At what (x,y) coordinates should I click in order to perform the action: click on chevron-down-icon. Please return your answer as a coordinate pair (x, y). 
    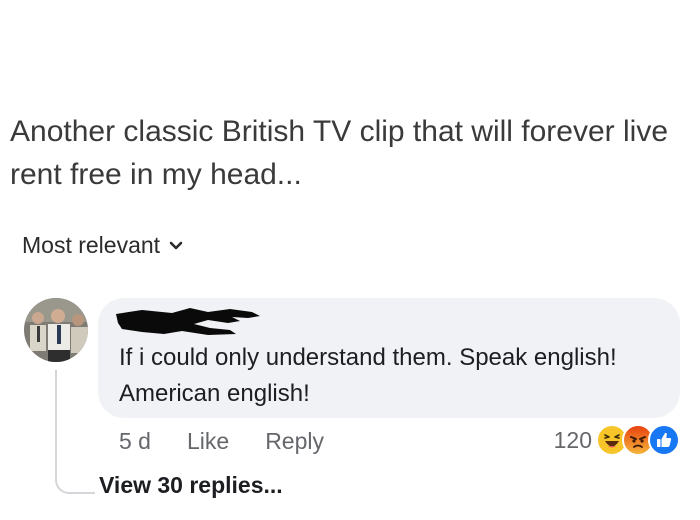
    Looking at the image, I should click on (176, 245).